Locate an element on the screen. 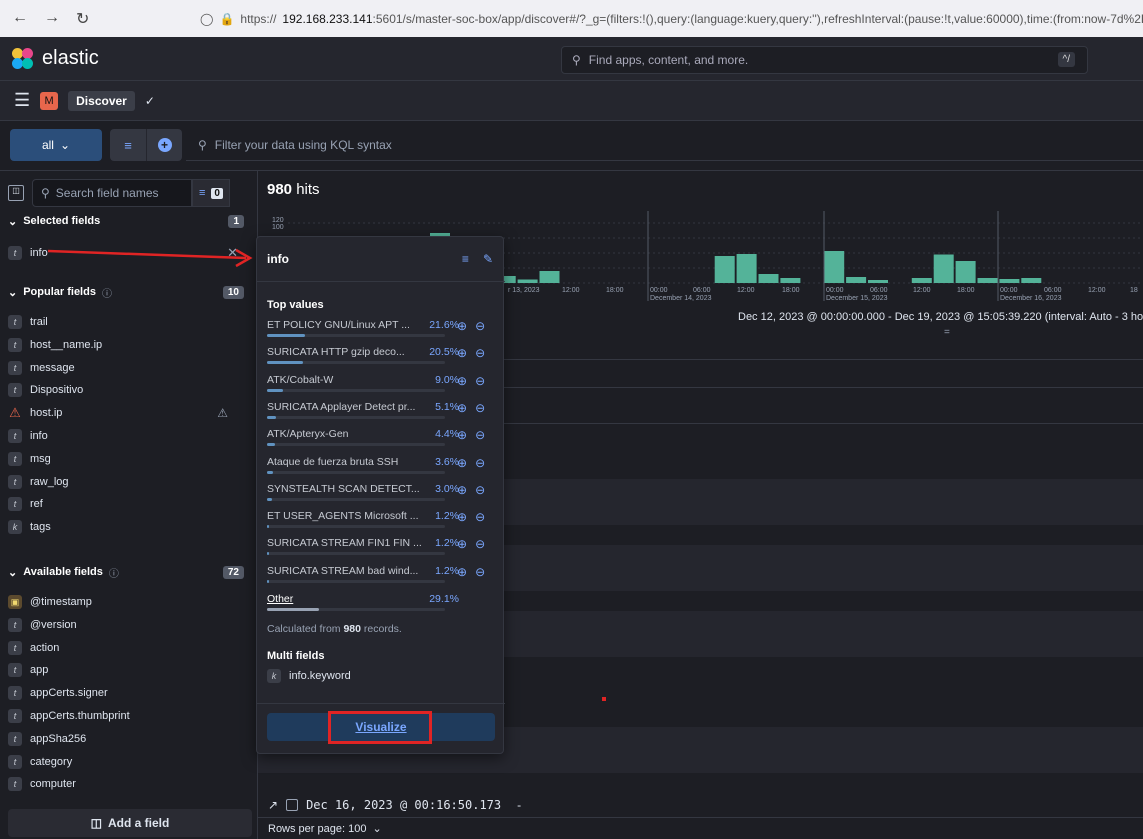 The image size is (1143, 839). annotation-arrow-line is located at coordinates (147, 254).